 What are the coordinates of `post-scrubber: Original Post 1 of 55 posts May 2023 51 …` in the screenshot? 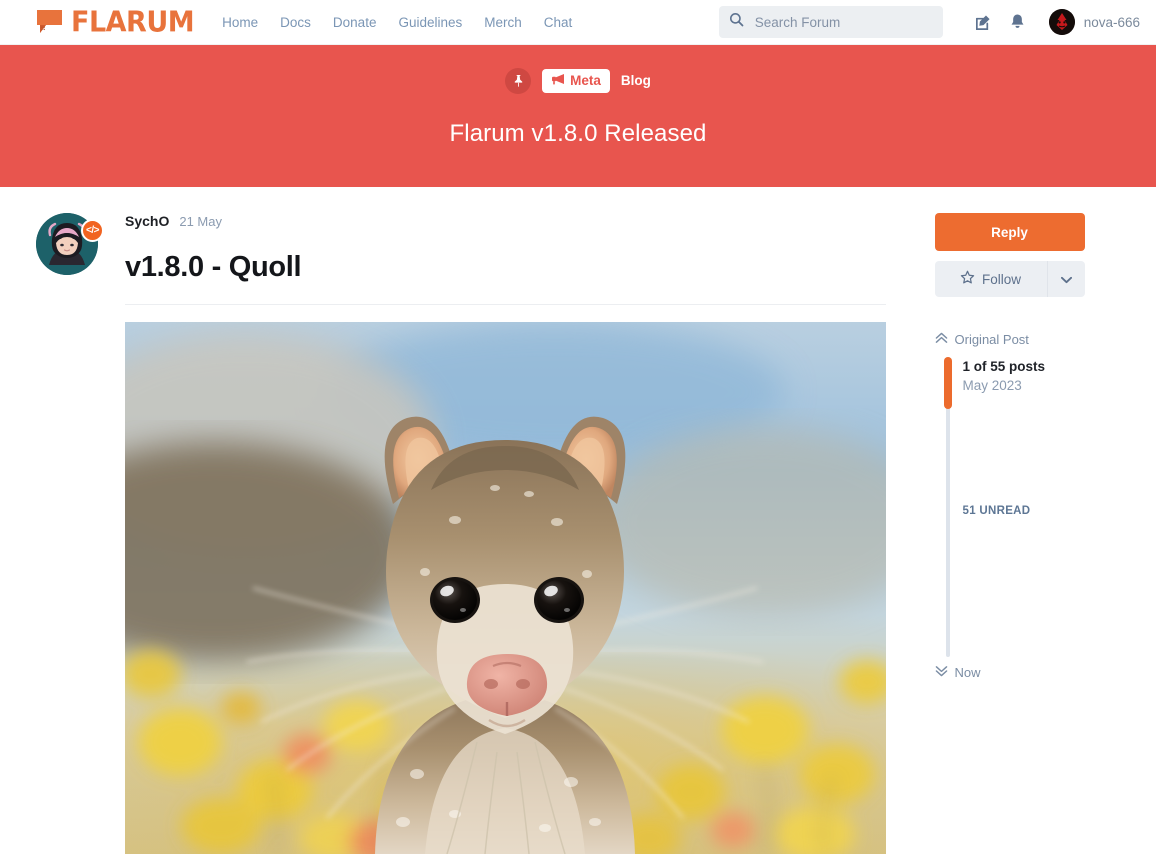 It's located at (1036, 506).